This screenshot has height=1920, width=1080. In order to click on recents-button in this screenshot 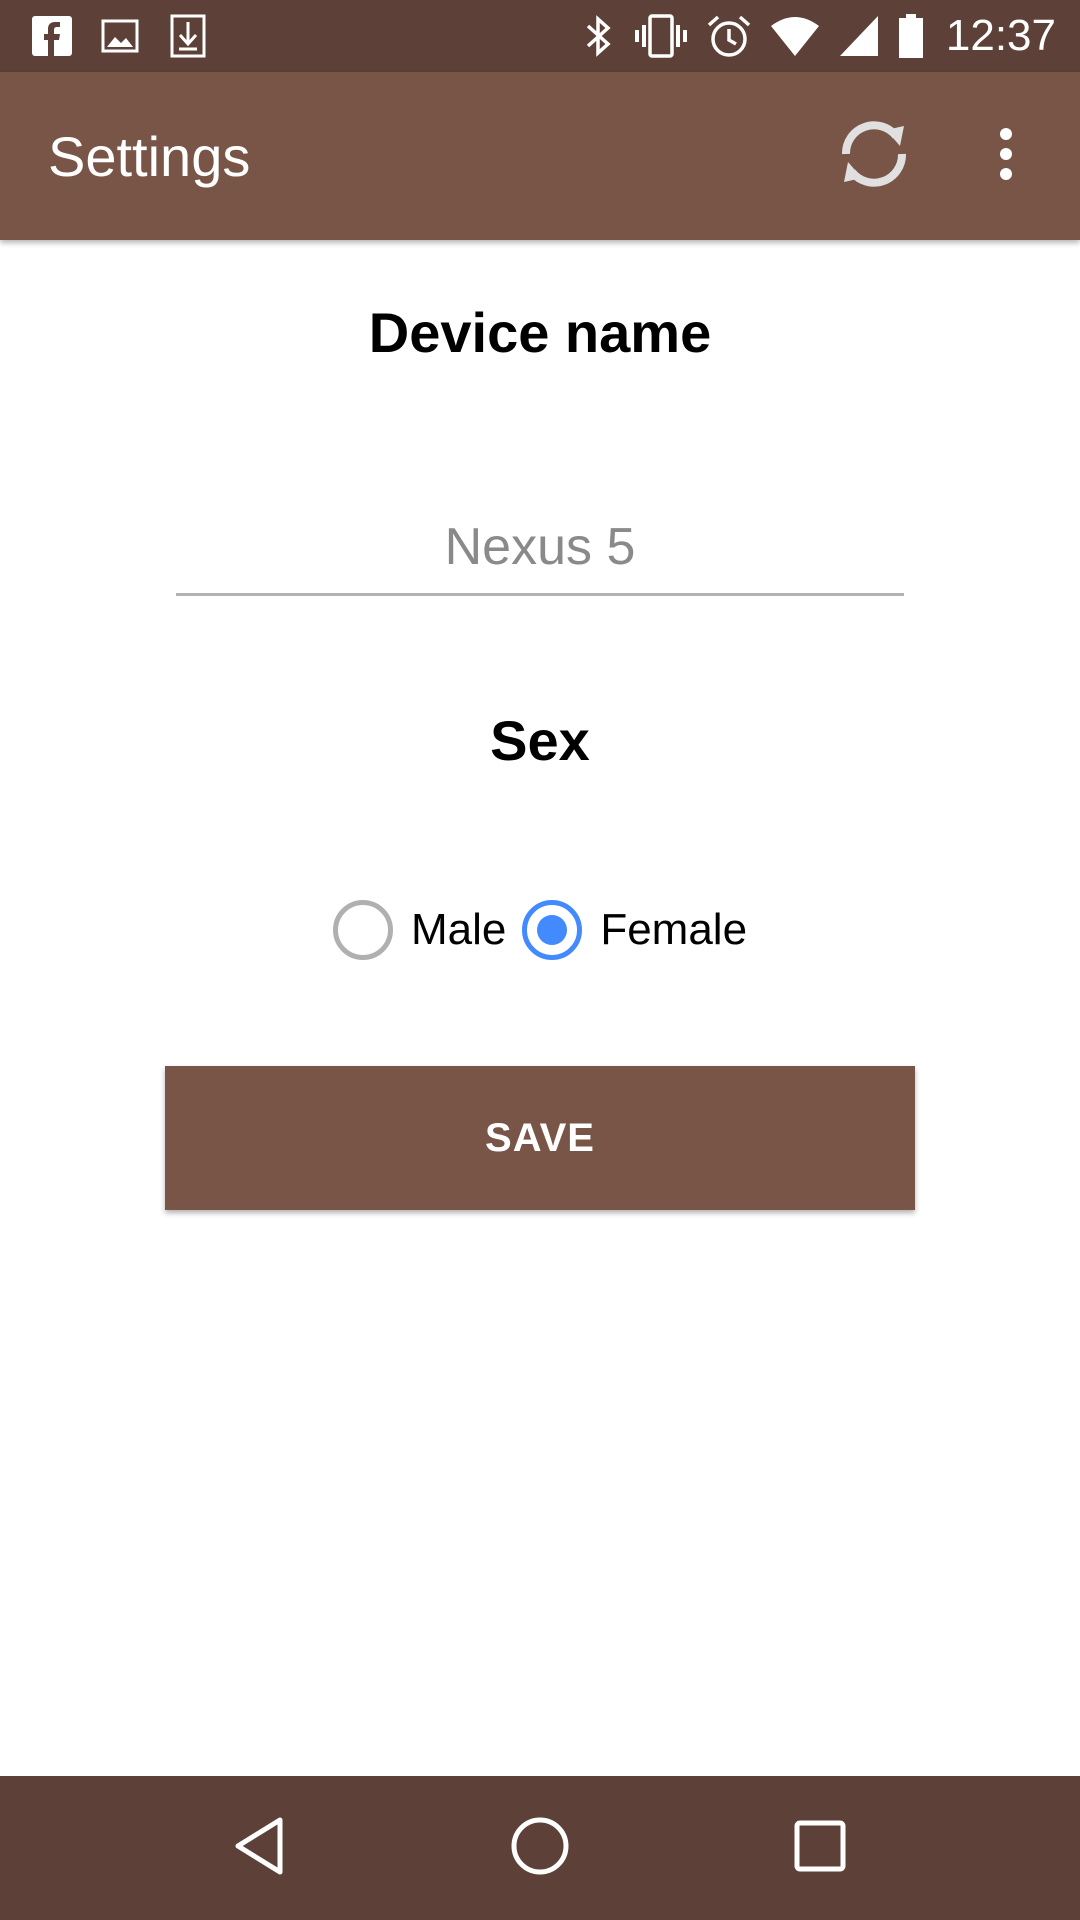, I will do `click(820, 1848)`.